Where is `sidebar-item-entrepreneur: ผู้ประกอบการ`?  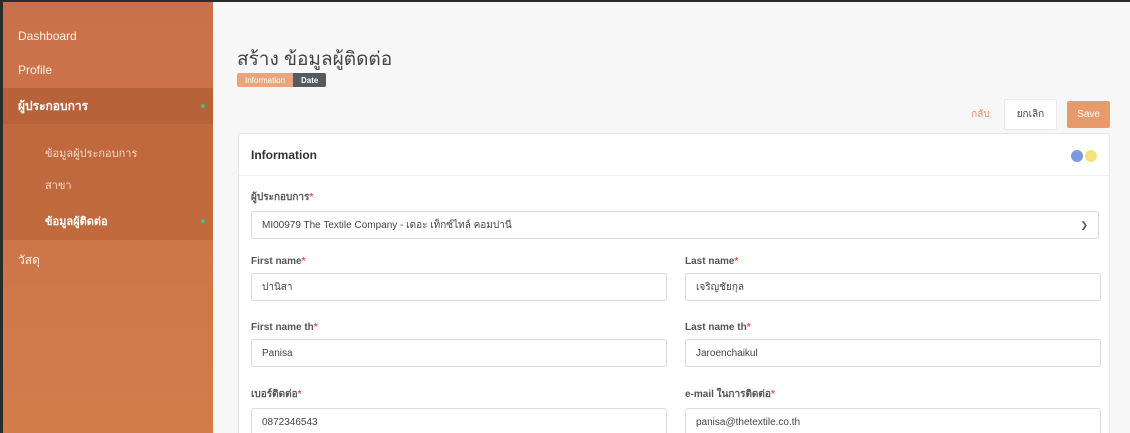
sidebar-item-entrepreneur: ผู้ประกอบการ is located at coordinates (108, 106).